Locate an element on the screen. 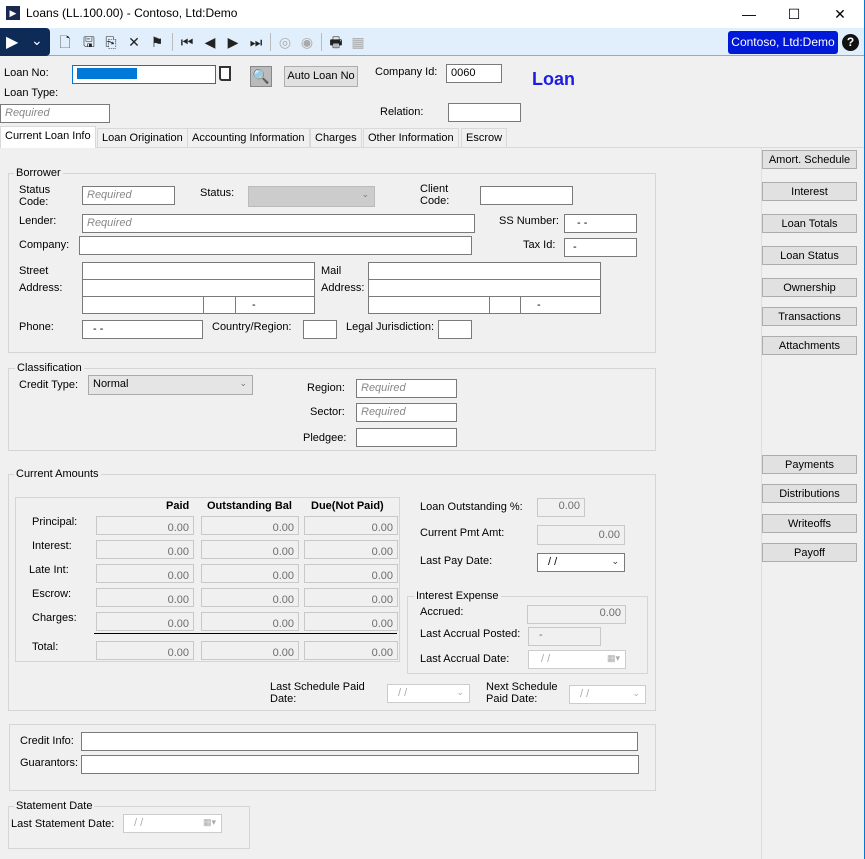 Image resolution: width=865 pixels, height=859 pixels. current-pmt-value: 0.00 is located at coordinates (581, 535).